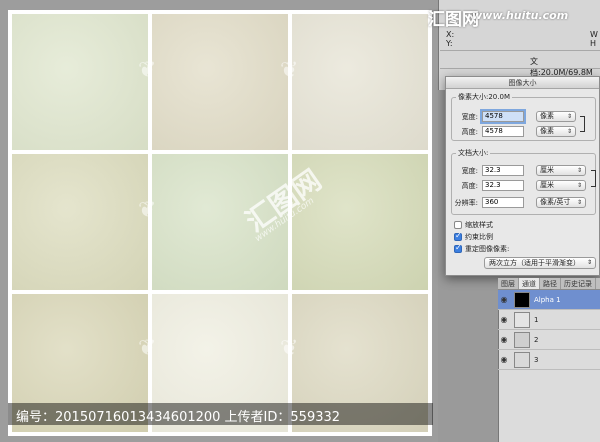 This screenshot has height=442, width=600. What do you see at coordinates (503, 131) in the screenshot?
I see `pixel-height-input: 4578` at bounding box center [503, 131].